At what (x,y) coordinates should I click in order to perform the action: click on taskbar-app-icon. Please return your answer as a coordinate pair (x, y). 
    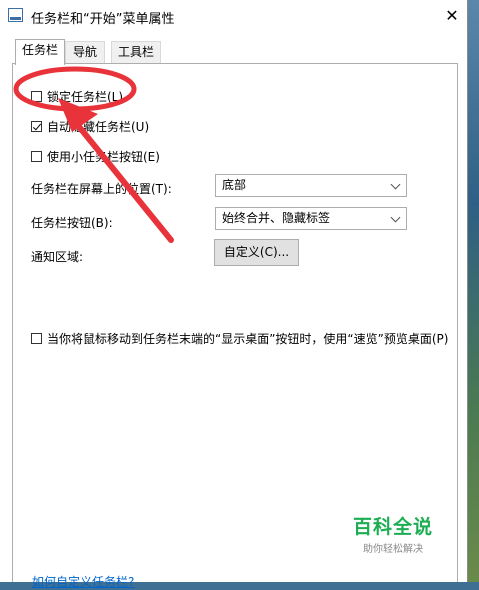
    Looking at the image, I should click on (15, 15).